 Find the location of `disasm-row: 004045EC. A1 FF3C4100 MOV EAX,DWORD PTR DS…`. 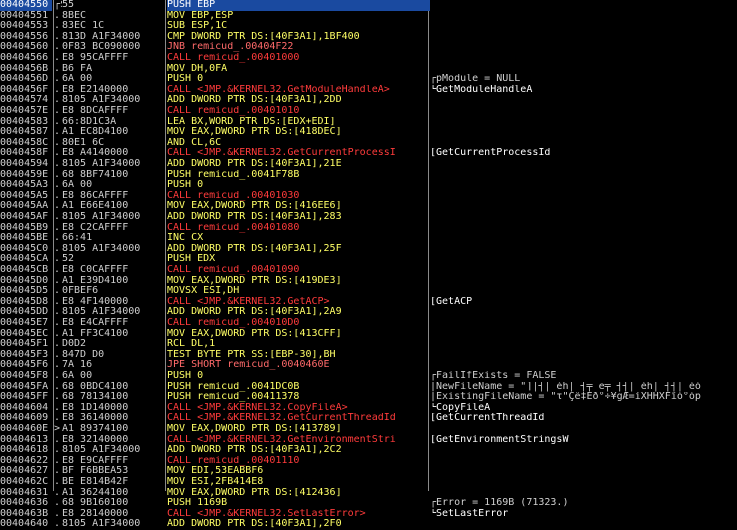

disasm-row: 004045EC. A1 FF3C4100 MOV EAX,DWORD PTR DS… is located at coordinates (368, 334).